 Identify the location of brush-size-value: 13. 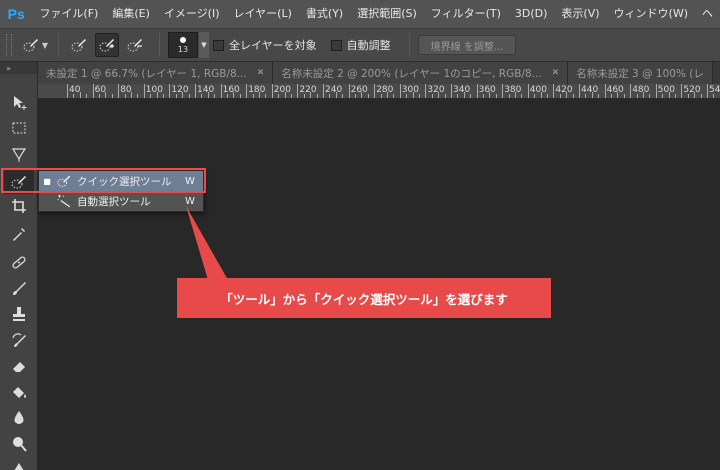
(183, 49).